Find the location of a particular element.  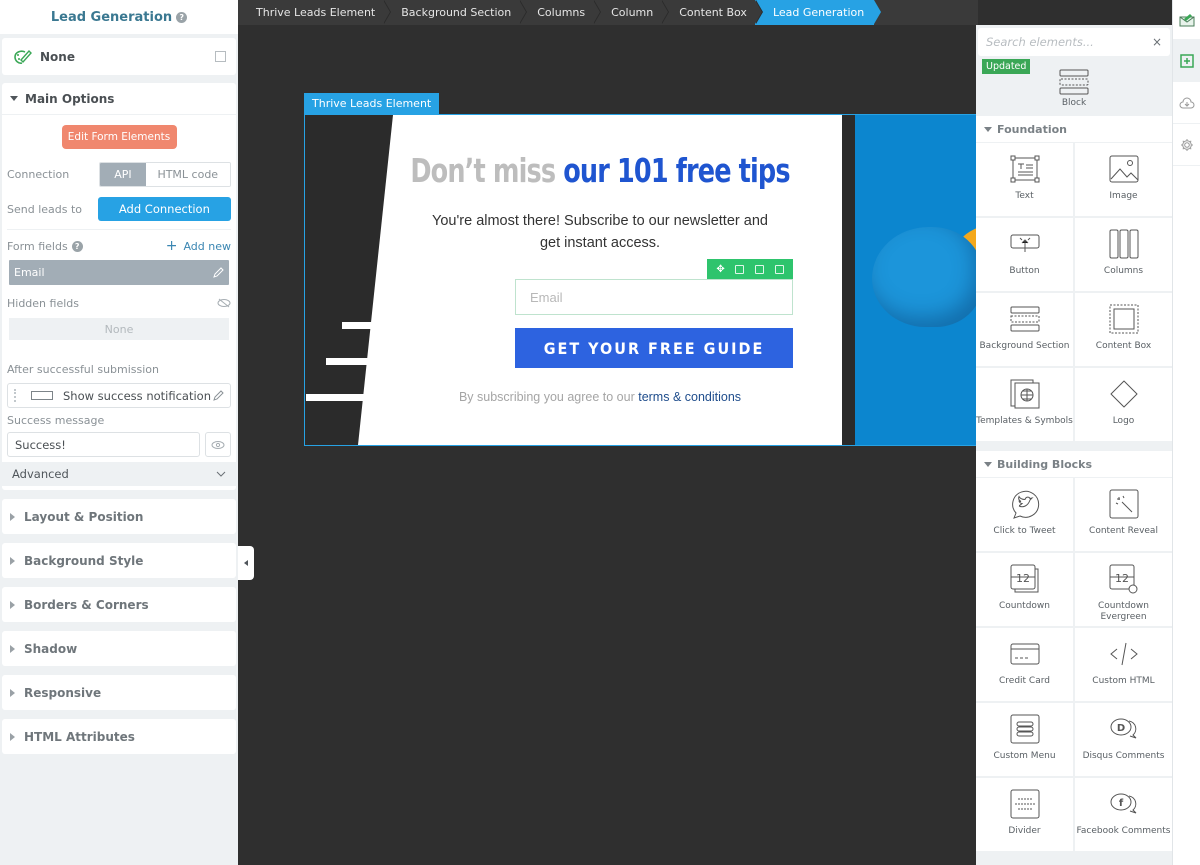

connection-html-option: HTML code is located at coordinates (187, 174).